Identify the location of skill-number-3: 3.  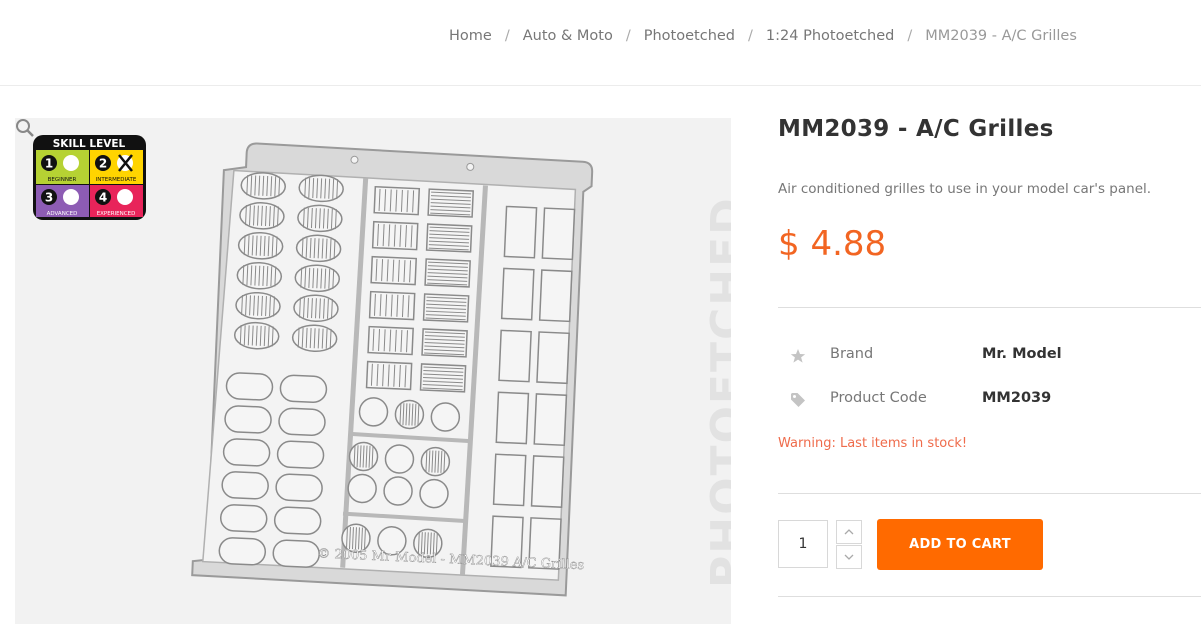
(49, 198).